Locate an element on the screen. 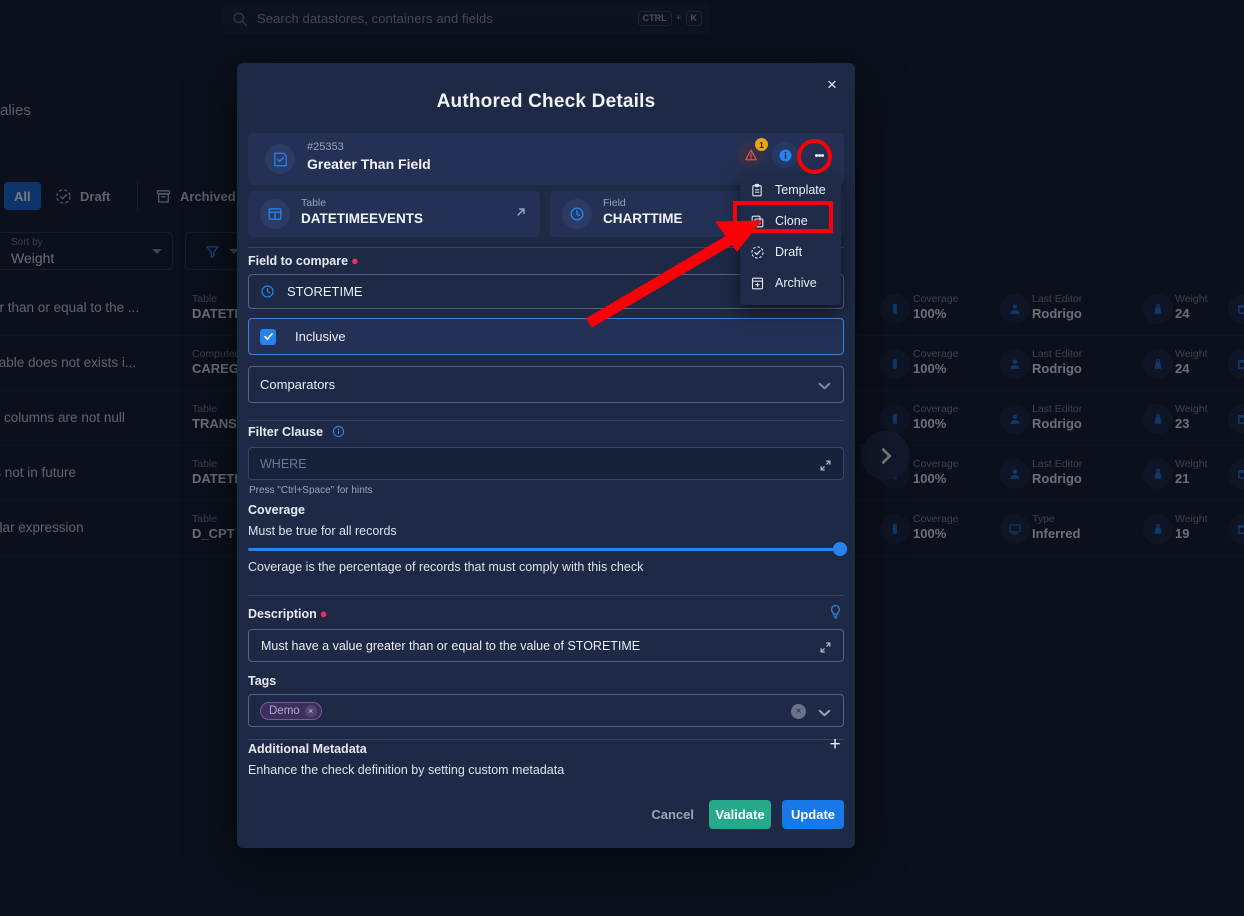 Image resolution: width=1244 pixels, height=916 pixels. table-card-label: Table is located at coordinates (314, 203).